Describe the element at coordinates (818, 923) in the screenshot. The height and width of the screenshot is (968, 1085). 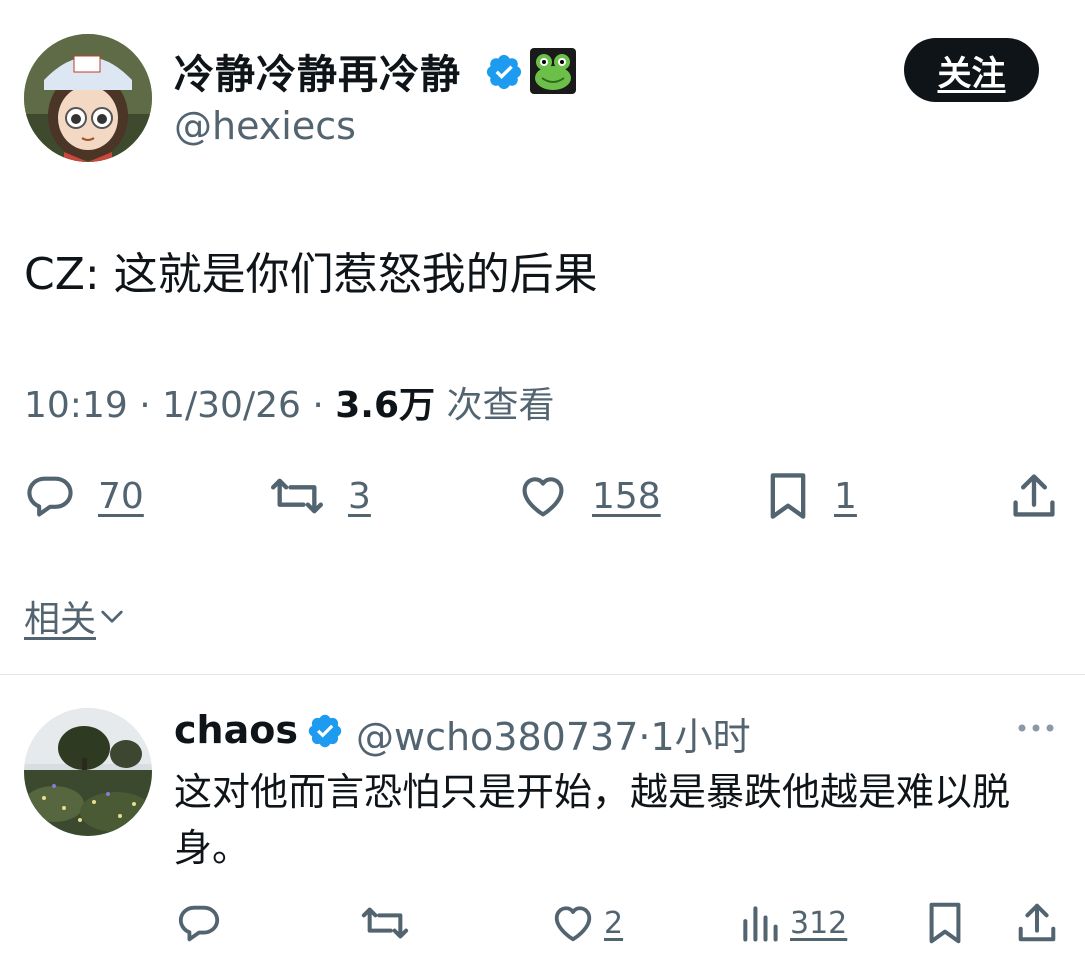
I see `reply-view-count: 312` at that location.